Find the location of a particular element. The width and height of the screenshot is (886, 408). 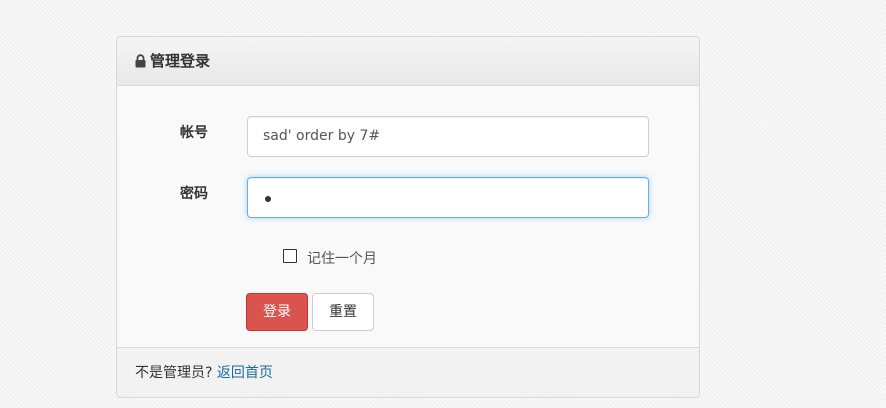

remember-checkbox is located at coordinates (290, 256).